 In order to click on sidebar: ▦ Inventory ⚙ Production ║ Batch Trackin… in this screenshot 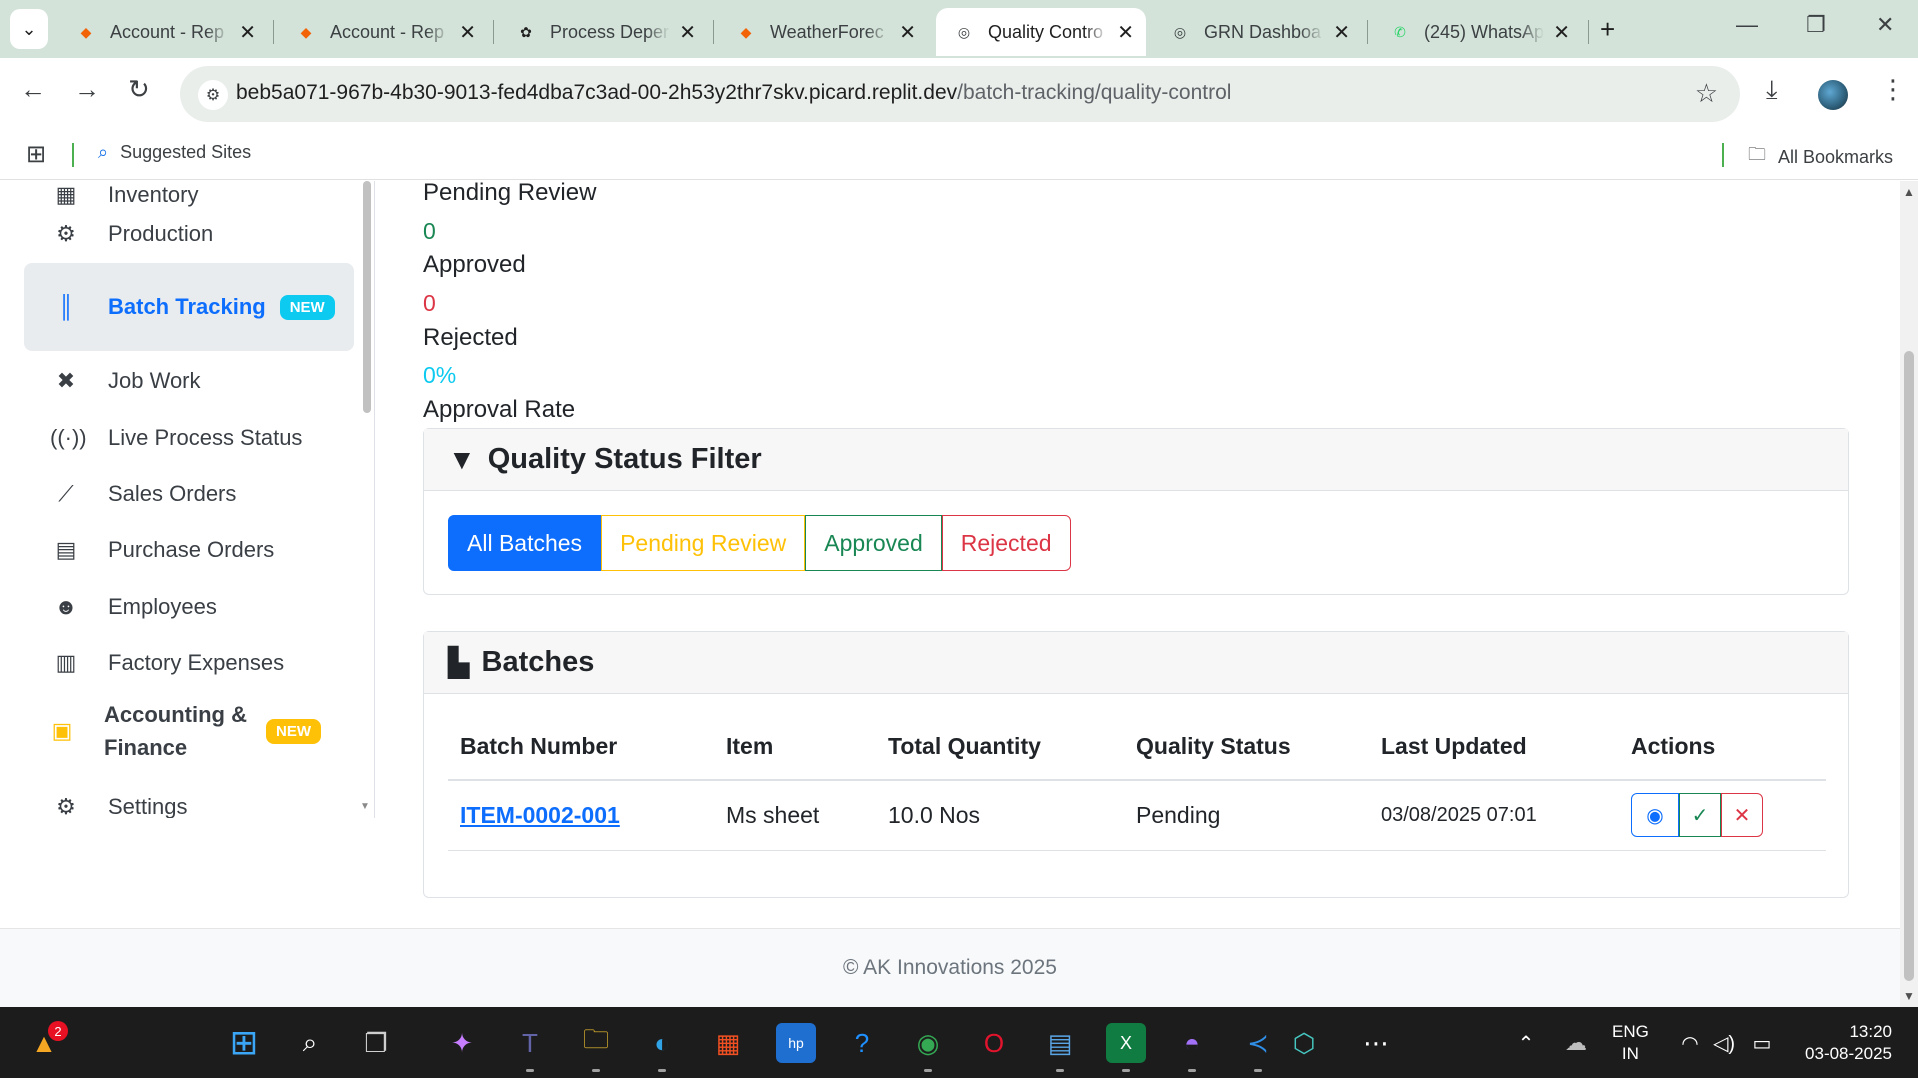, I will do `click(187, 499)`.